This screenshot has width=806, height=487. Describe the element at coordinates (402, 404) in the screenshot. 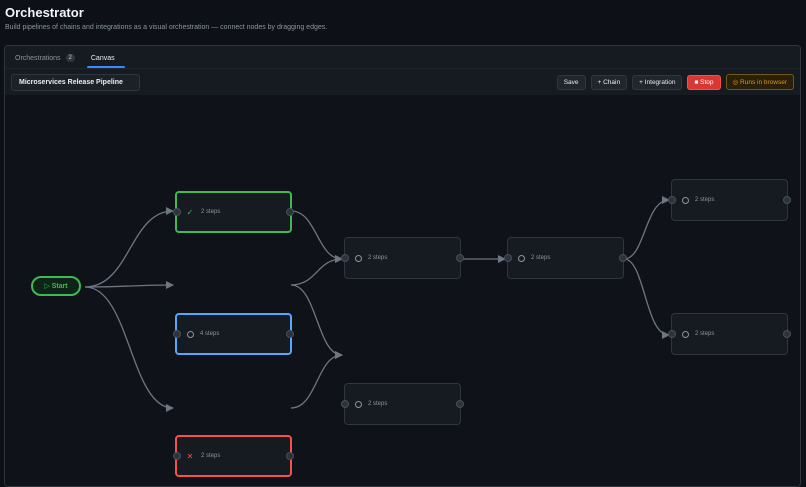

I see `chain-node-6: 2 steps` at that location.